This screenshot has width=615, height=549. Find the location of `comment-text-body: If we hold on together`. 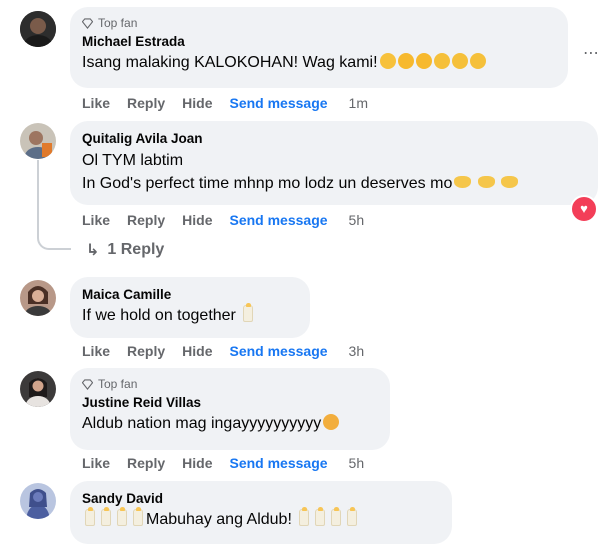

comment-text-body: If we hold on together is located at coordinates (159, 315).